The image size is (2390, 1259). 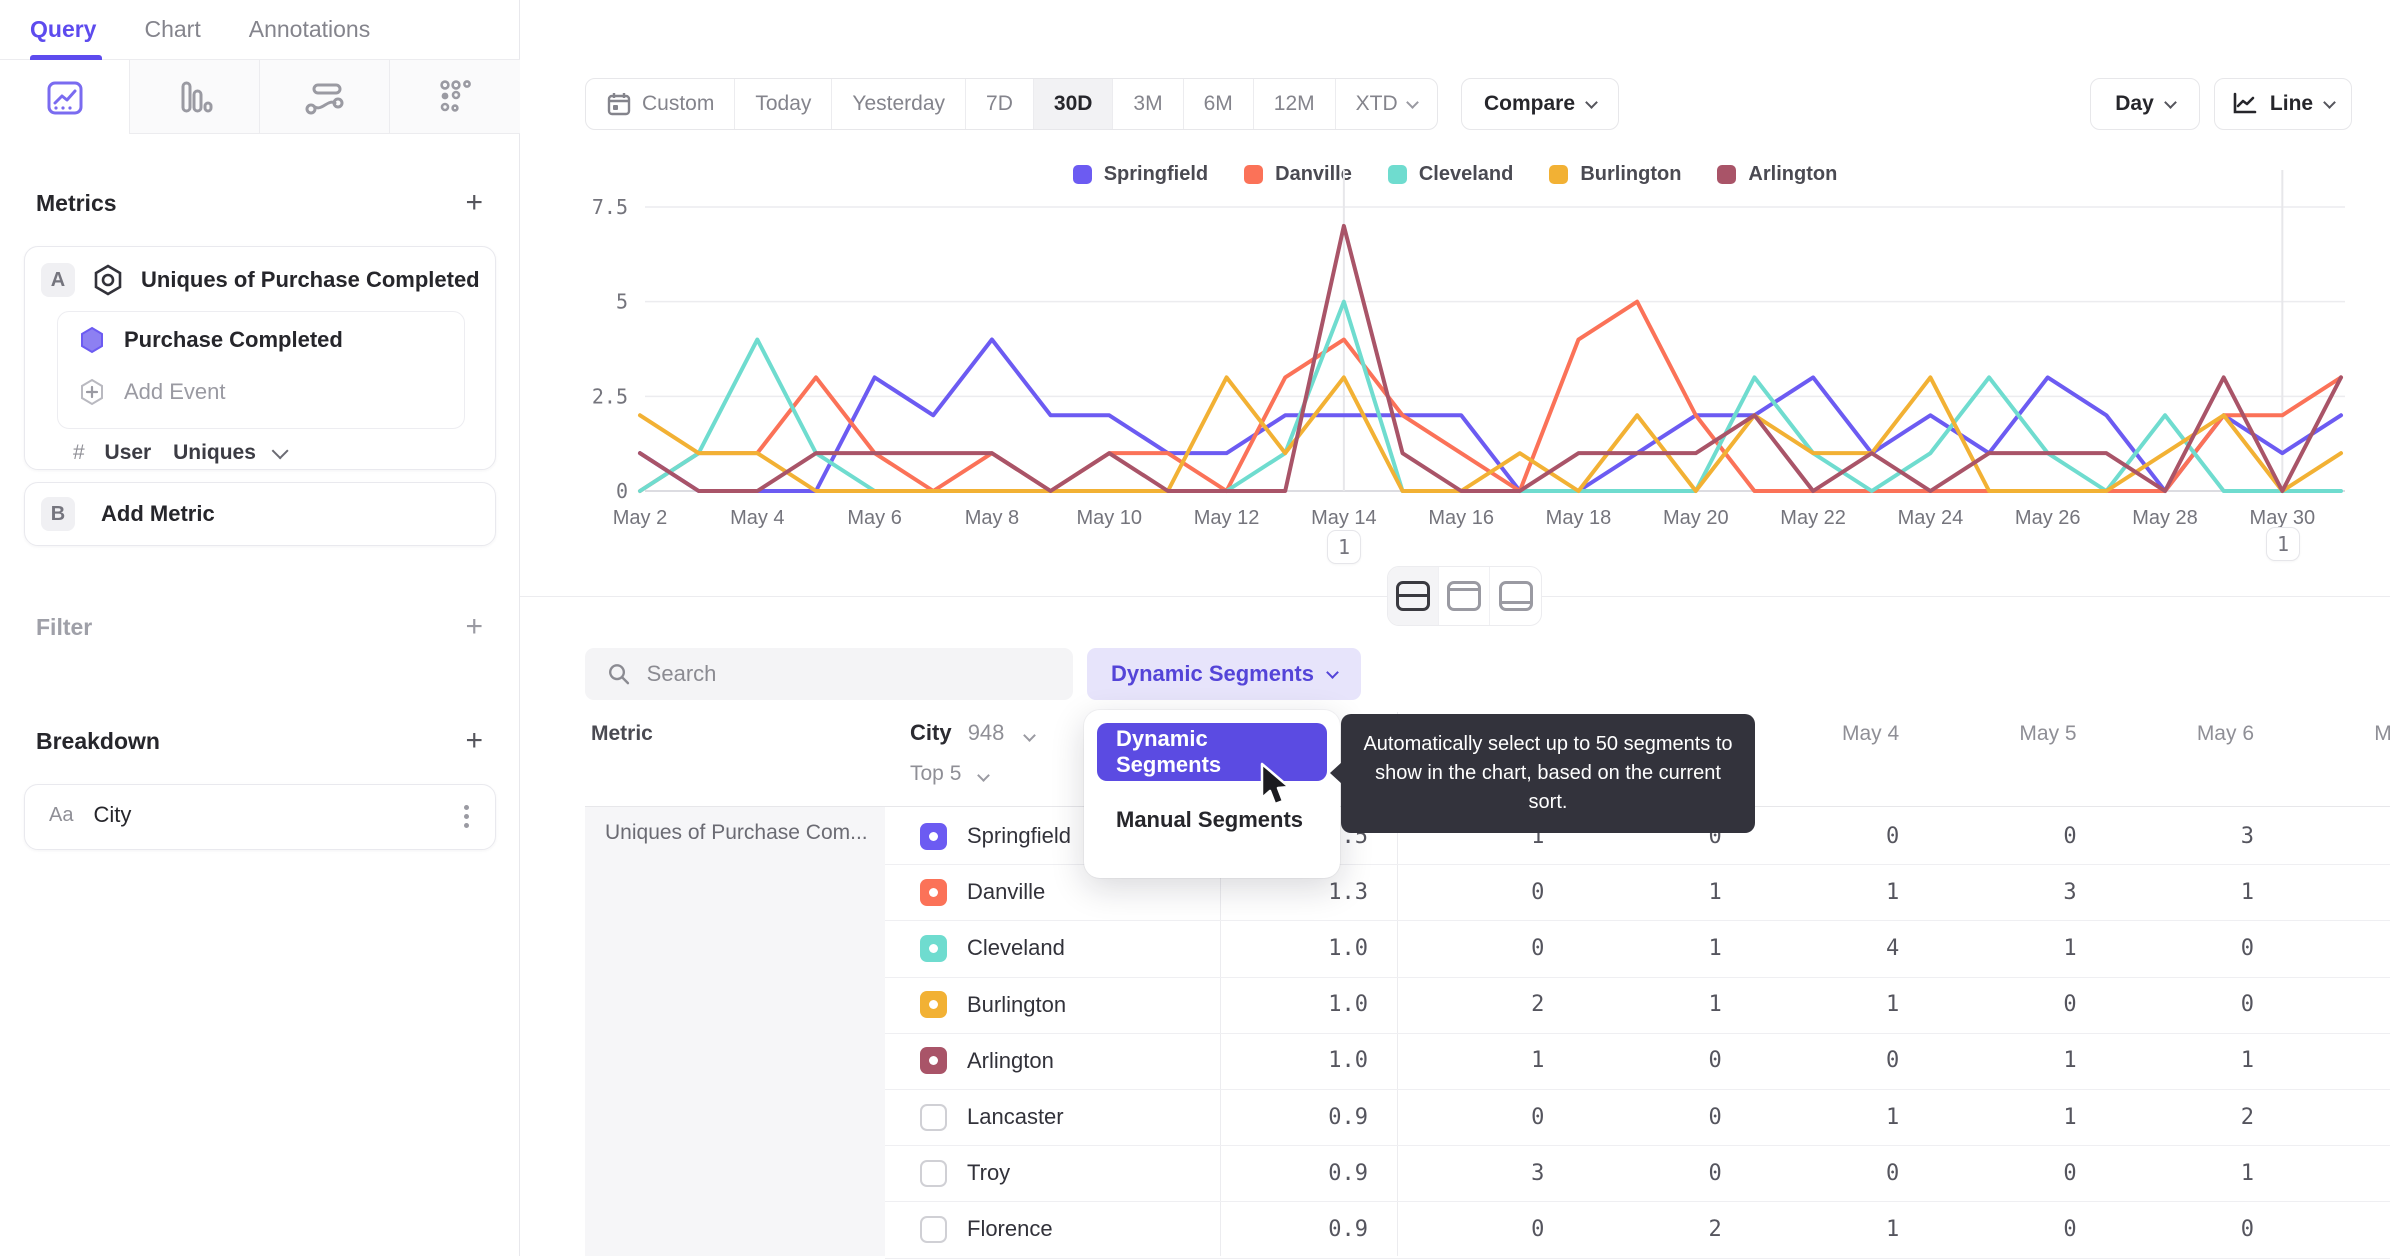 I want to click on breakdown-property-label: City, so click(x=112, y=814).